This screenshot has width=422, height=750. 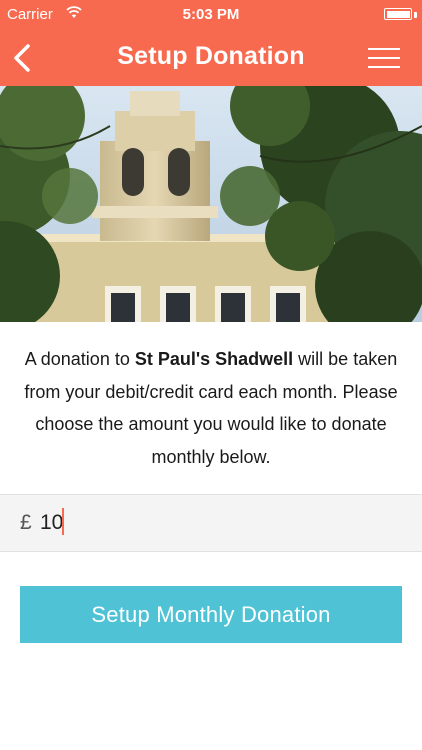 What do you see at coordinates (79, 359) in the screenshot?
I see `description-prefix: A donation to` at bounding box center [79, 359].